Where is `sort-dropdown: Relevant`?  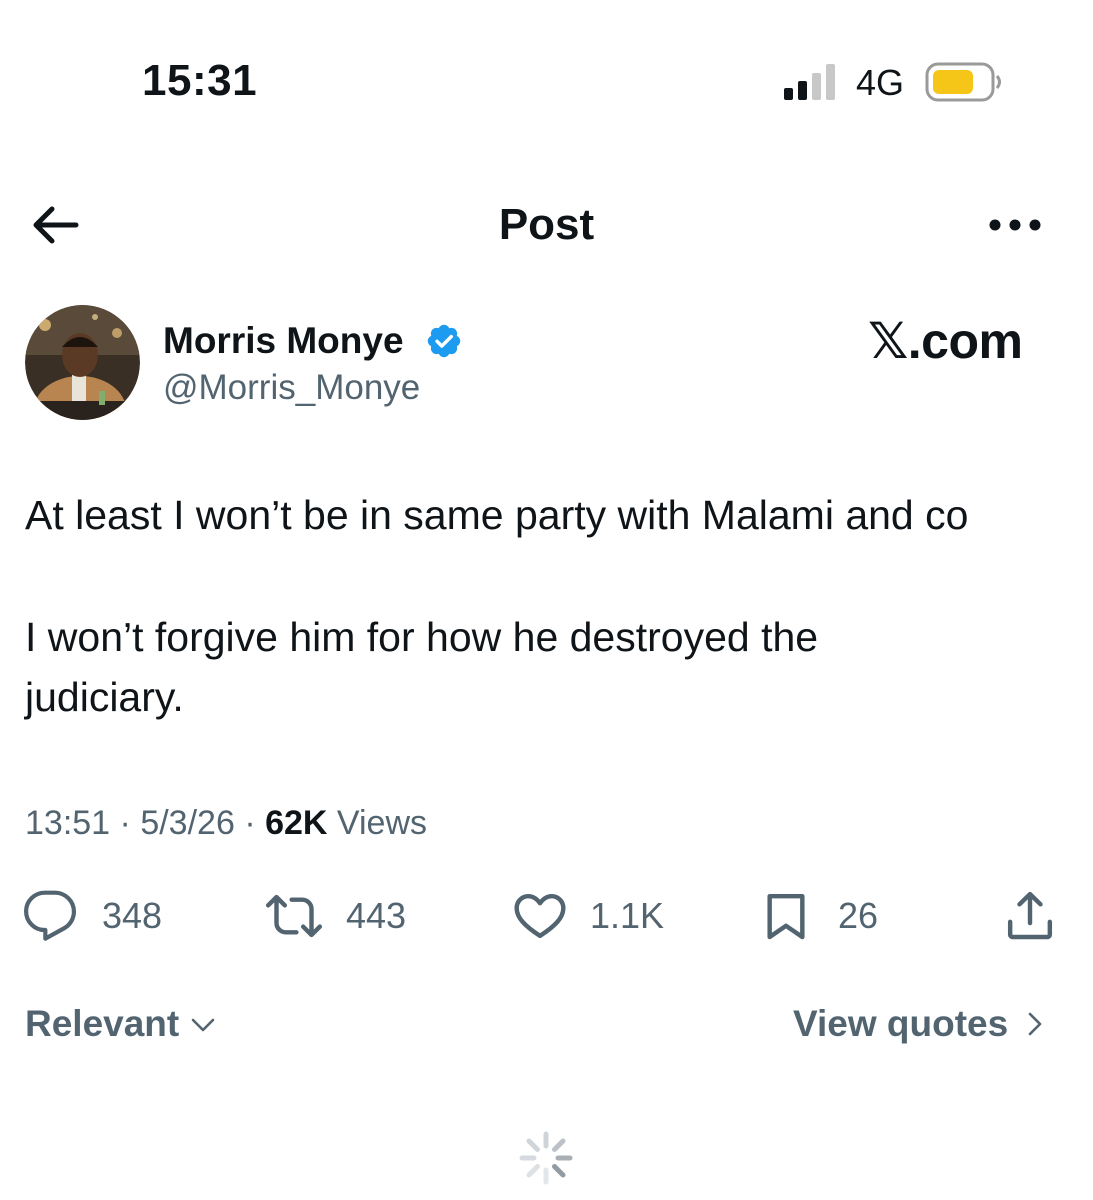 sort-dropdown: Relevant is located at coordinates (122, 1024).